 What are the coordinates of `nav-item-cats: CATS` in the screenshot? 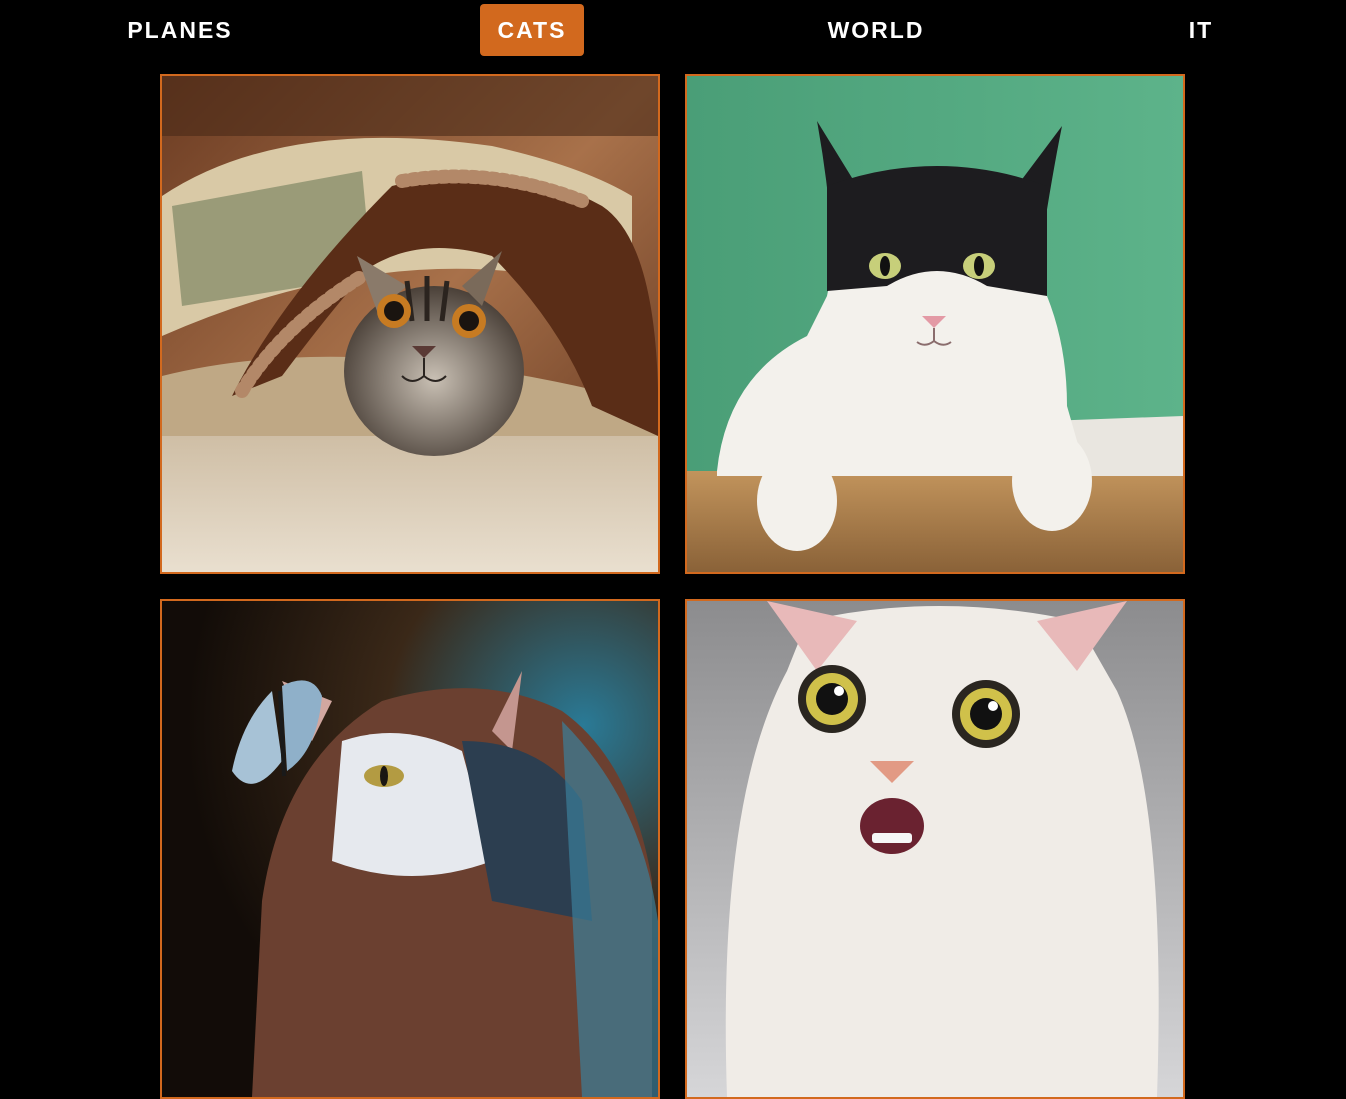 It's located at (532, 30).